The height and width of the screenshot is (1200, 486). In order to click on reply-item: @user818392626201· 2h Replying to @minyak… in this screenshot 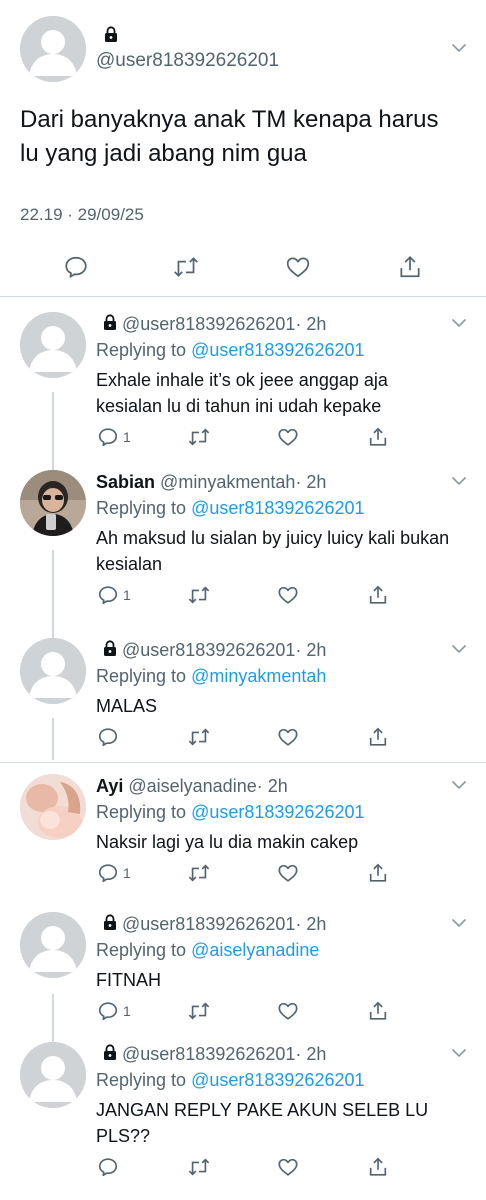, I will do `click(243, 693)`.